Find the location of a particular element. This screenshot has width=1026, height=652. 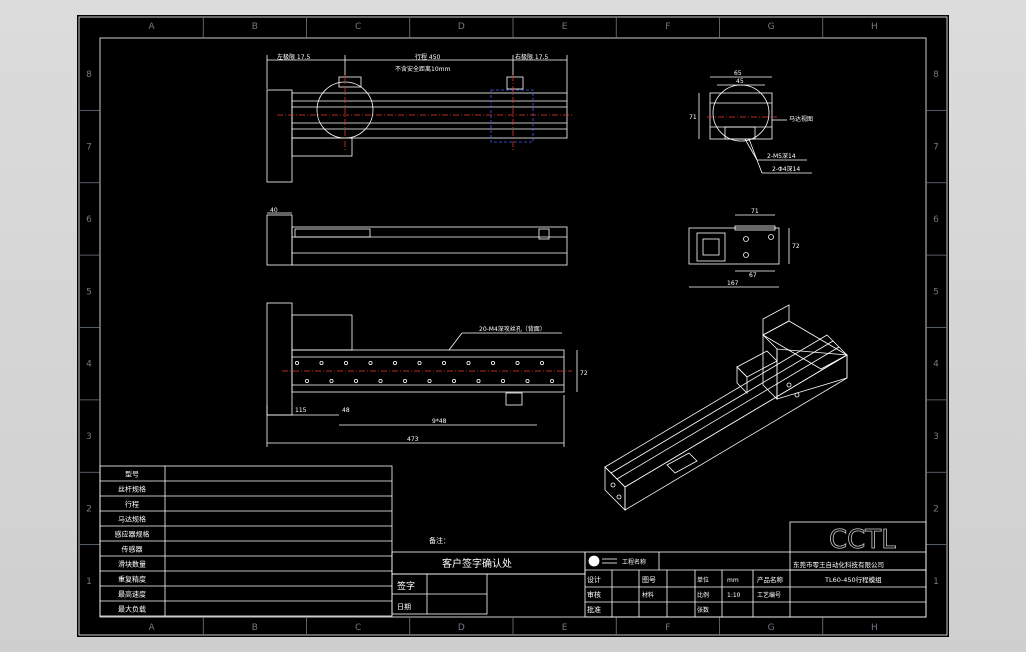

grid-col-label-D-top: D is located at coordinates (461, 27).